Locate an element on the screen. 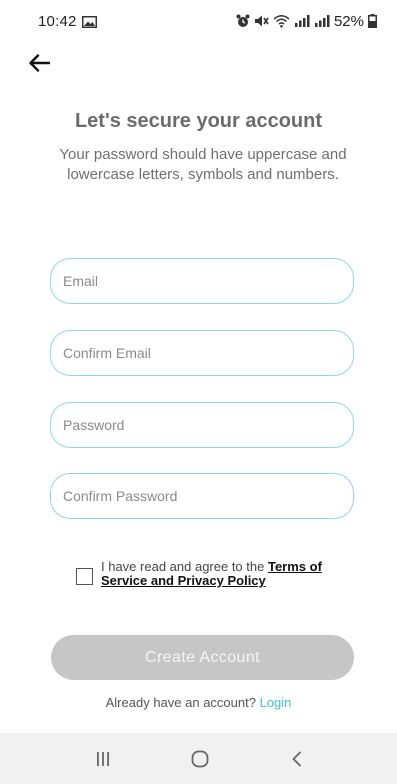 Image resolution: width=397 pixels, height=784 pixels. battery-icon is located at coordinates (372, 21).